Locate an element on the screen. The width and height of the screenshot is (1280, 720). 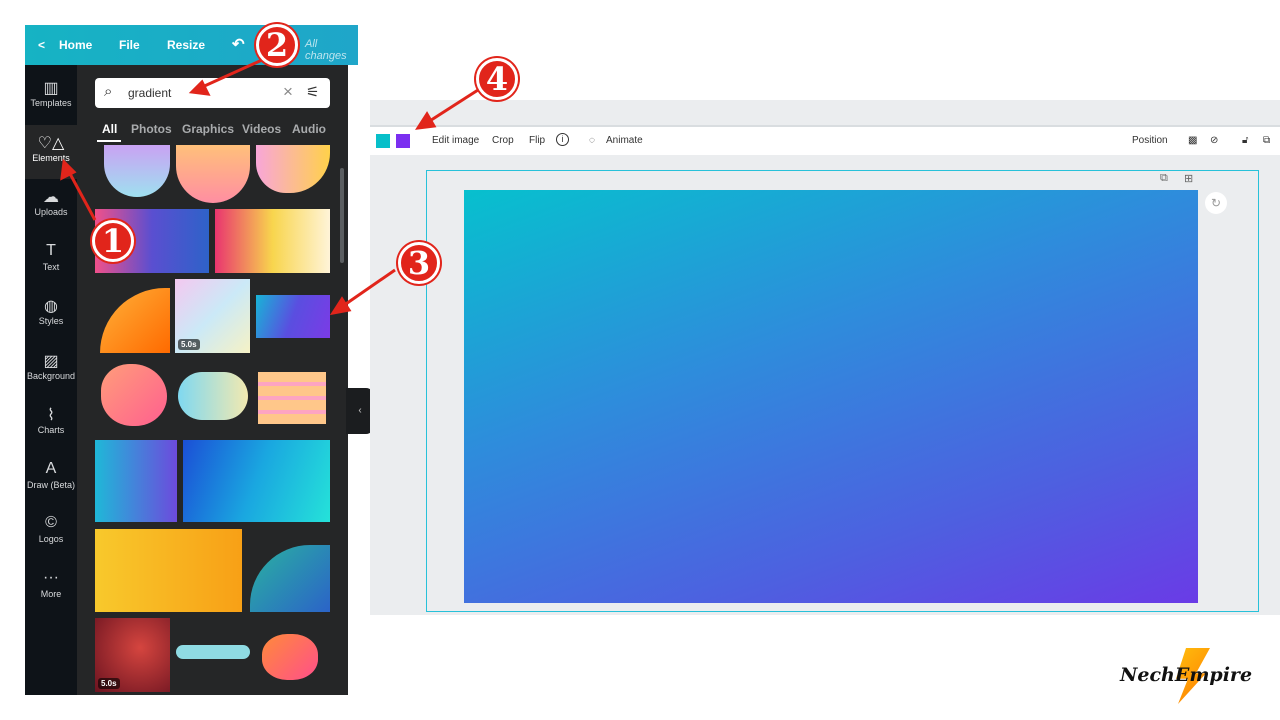
annotation-badge-2: 2 is located at coordinates (277, 45).